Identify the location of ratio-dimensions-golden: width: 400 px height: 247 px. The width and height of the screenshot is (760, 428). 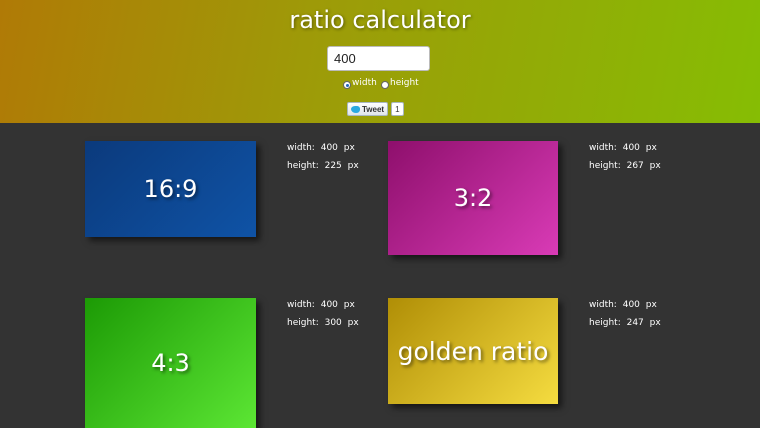
(625, 314).